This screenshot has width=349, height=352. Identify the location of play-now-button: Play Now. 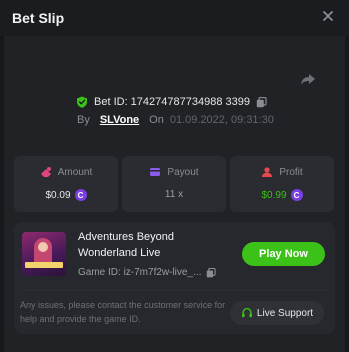
(283, 254).